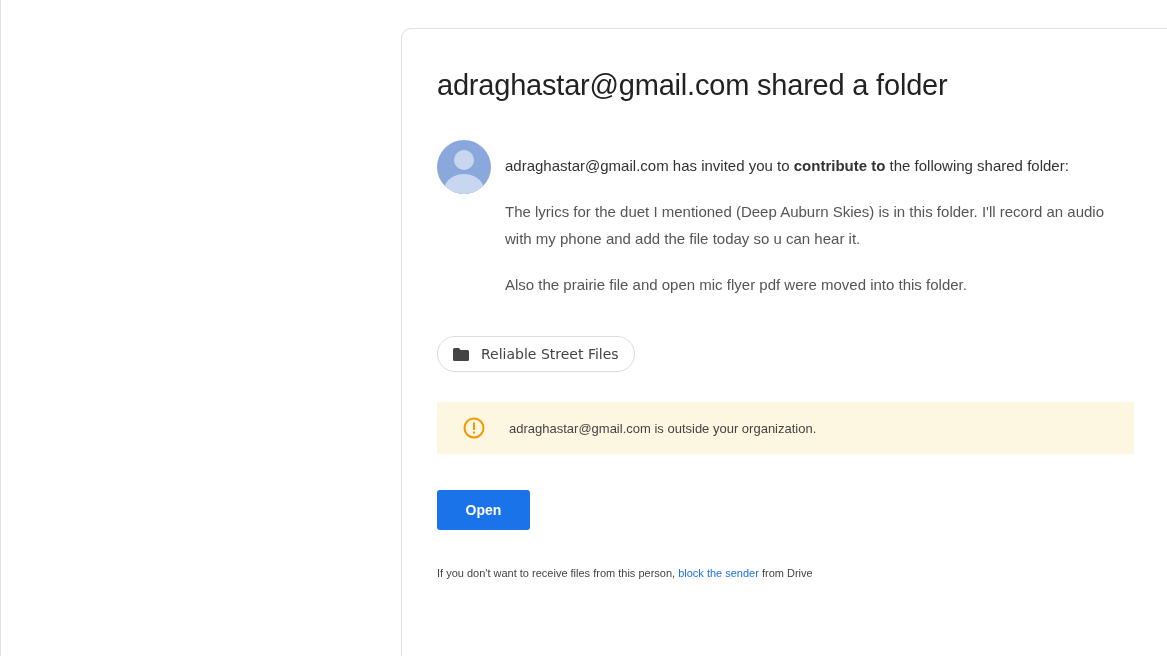 The image size is (1167, 656). What do you see at coordinates (663, 428) in the screenshot?
I see `warning-text: adraghastar@gmail.com is outside your organization.` at bounding box center [663, 428].